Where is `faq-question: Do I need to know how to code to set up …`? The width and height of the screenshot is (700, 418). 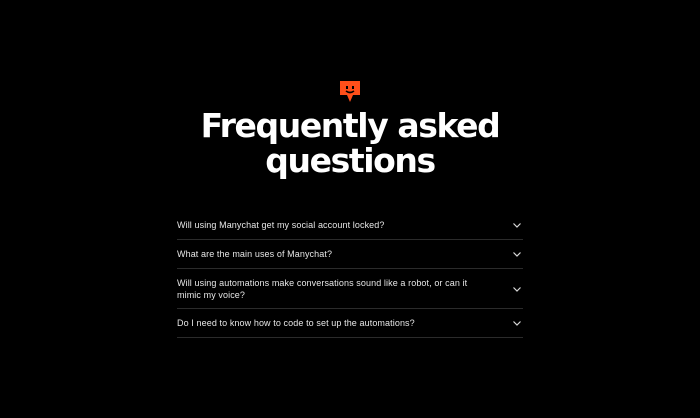 faq-question: Do I need to know how to code to set up … is located at coordinates (296, 323).